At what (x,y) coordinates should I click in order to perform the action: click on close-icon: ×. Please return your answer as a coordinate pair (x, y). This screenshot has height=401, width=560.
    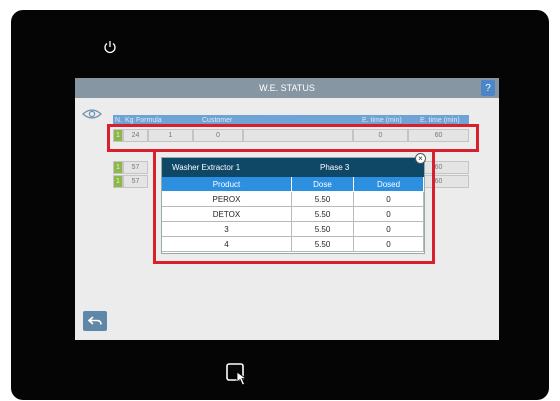
    Looking at the image, I should click on (420, 158).